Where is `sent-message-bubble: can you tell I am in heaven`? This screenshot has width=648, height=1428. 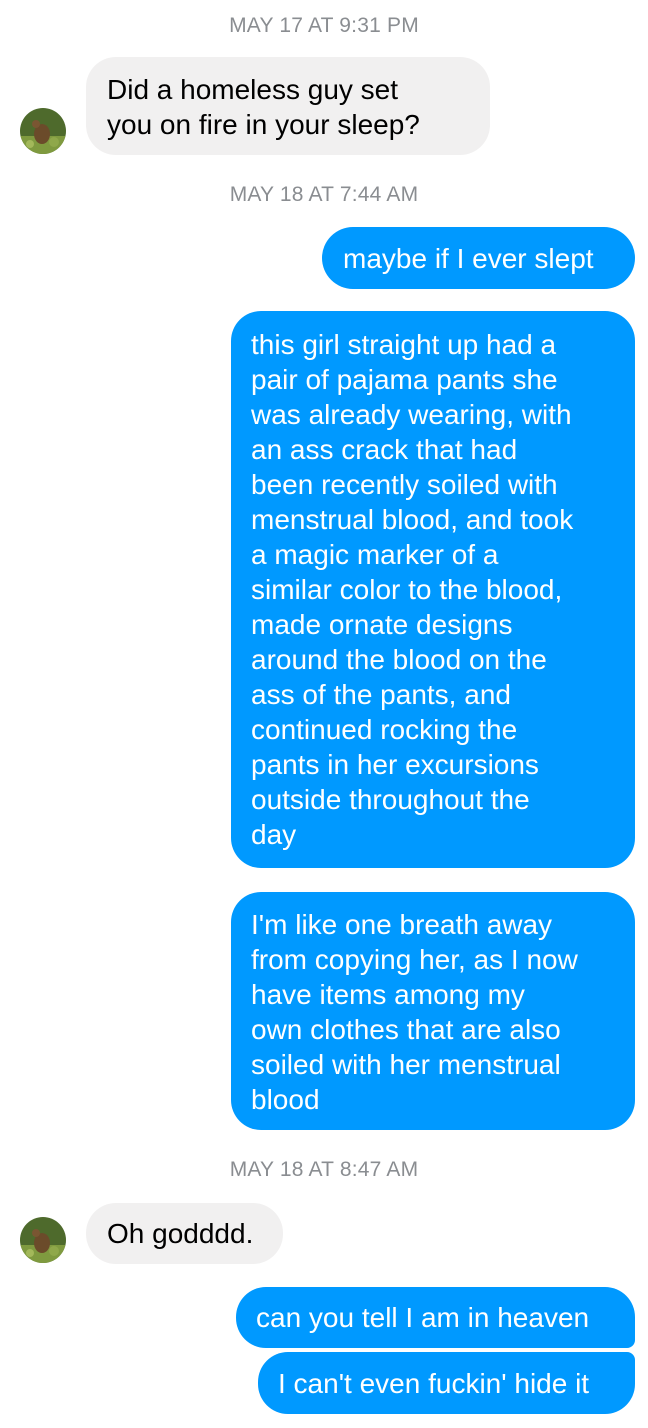 sent-message-bubble: can you tell I am in heaven is located at coordinates (435, 1317).